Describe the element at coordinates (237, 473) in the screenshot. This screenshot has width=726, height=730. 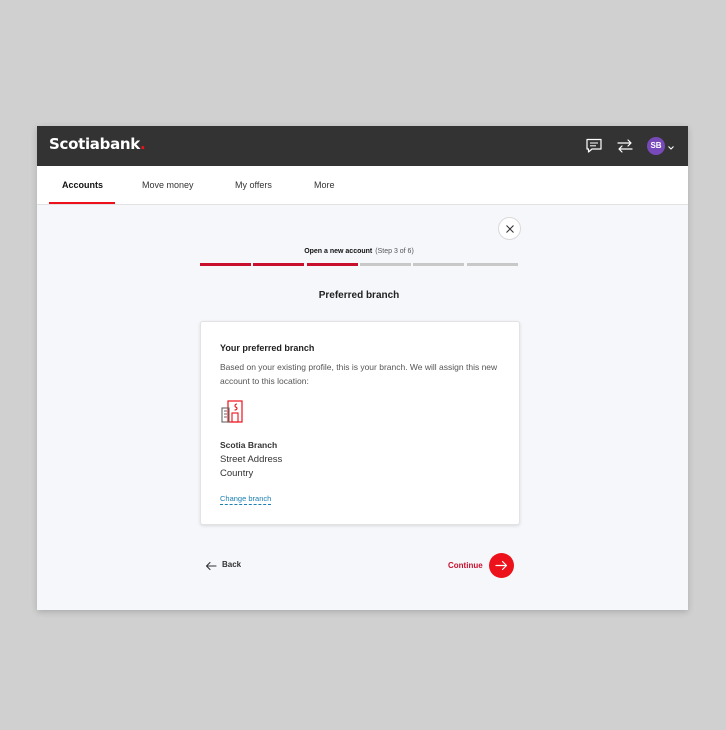
I see `branch-country: Country` at that location.